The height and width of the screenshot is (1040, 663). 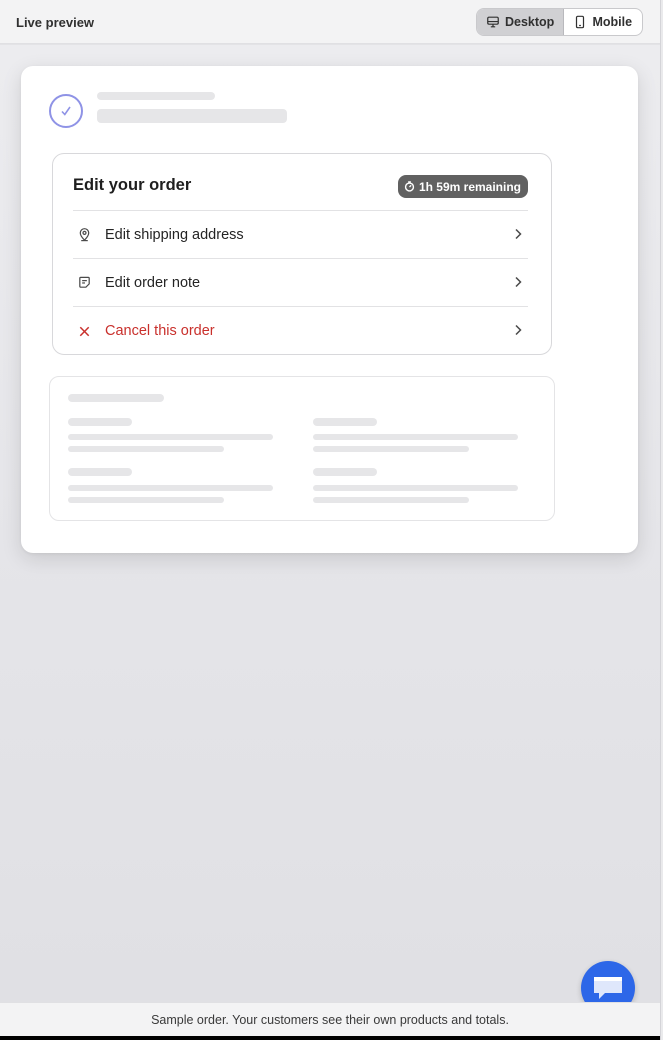 I want to click on chat-bubble-icon, so click(x=608, y=988).